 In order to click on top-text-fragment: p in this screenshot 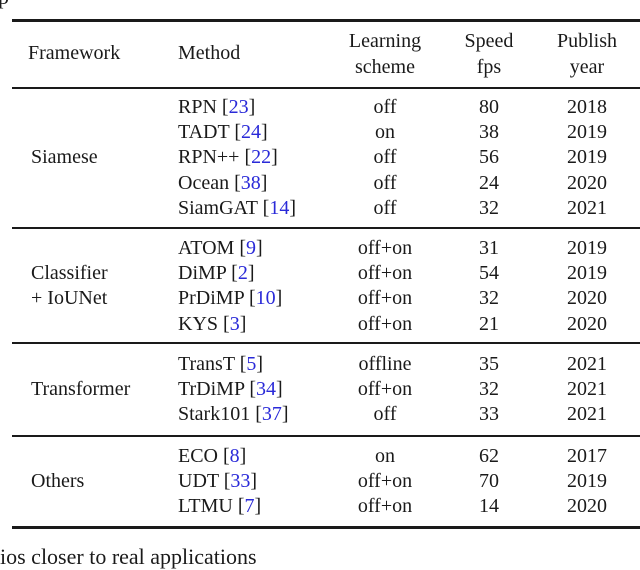, I will do `click(4, 4)`.